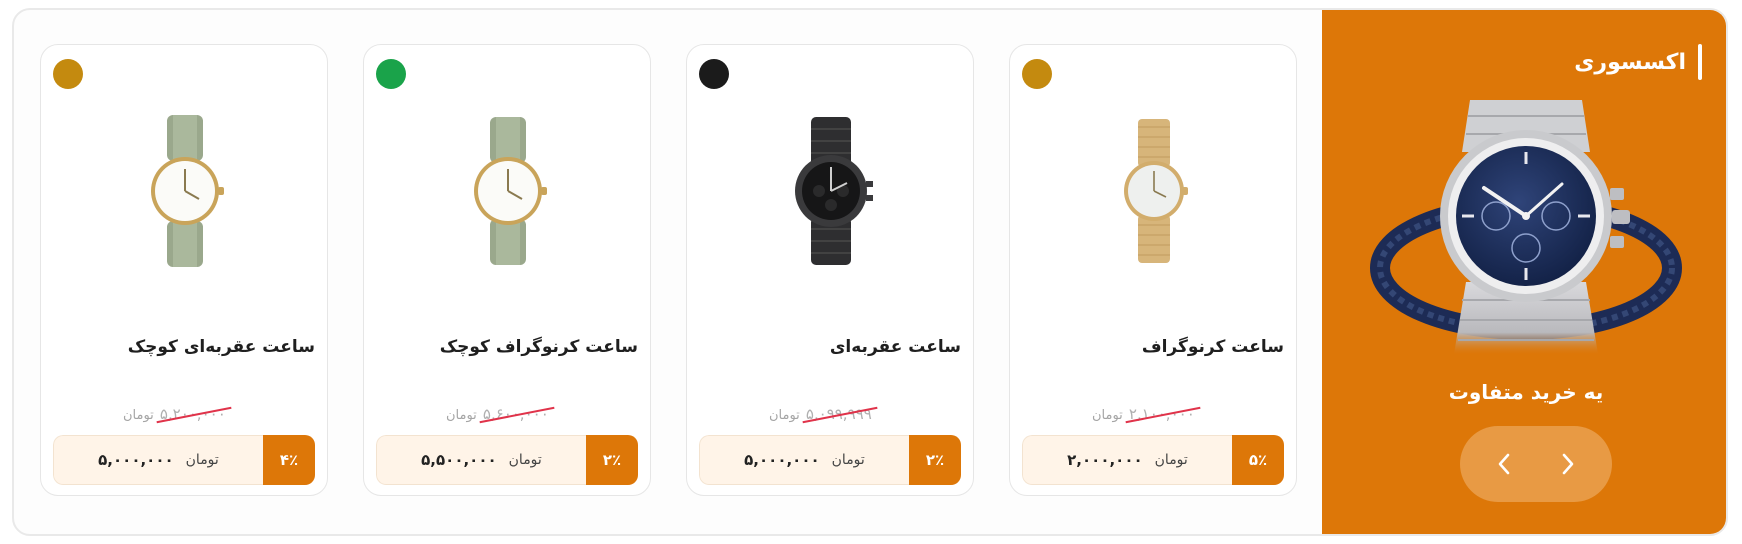  I want to click on product-title: ساعت کرنوگراف کوچک, so click(539, 347).